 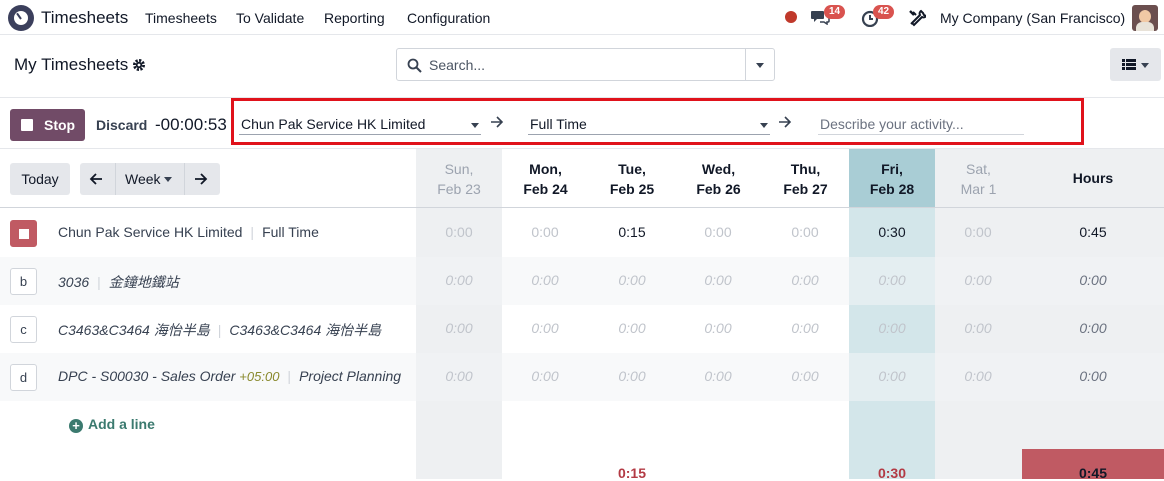 I want to click on stop-timer-row-button, so click(x=23, y=233).